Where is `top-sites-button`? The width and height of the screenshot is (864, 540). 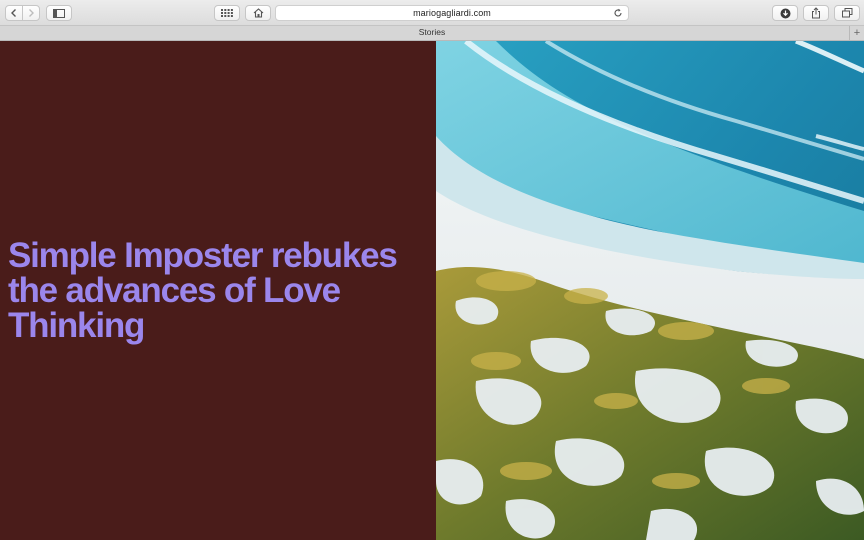
top-sites-button is located at coordinates (227, 13).